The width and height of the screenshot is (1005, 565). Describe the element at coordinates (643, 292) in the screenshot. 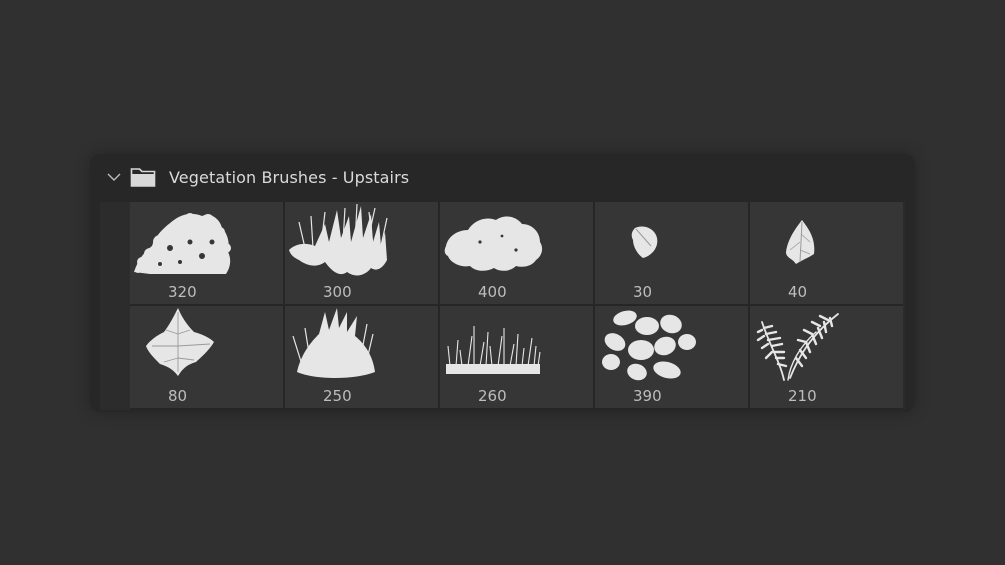

I see `brush-size-label: 30` at that location.